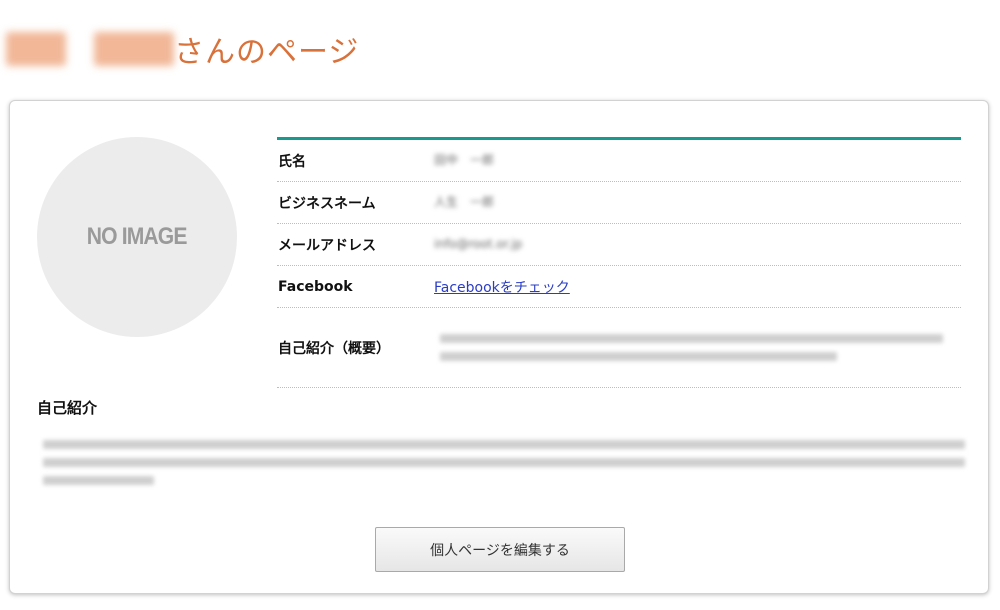  Describe the element at coordinates (697, 202) in the screenshot. I see `row-value: 人生 一郎` at that location.